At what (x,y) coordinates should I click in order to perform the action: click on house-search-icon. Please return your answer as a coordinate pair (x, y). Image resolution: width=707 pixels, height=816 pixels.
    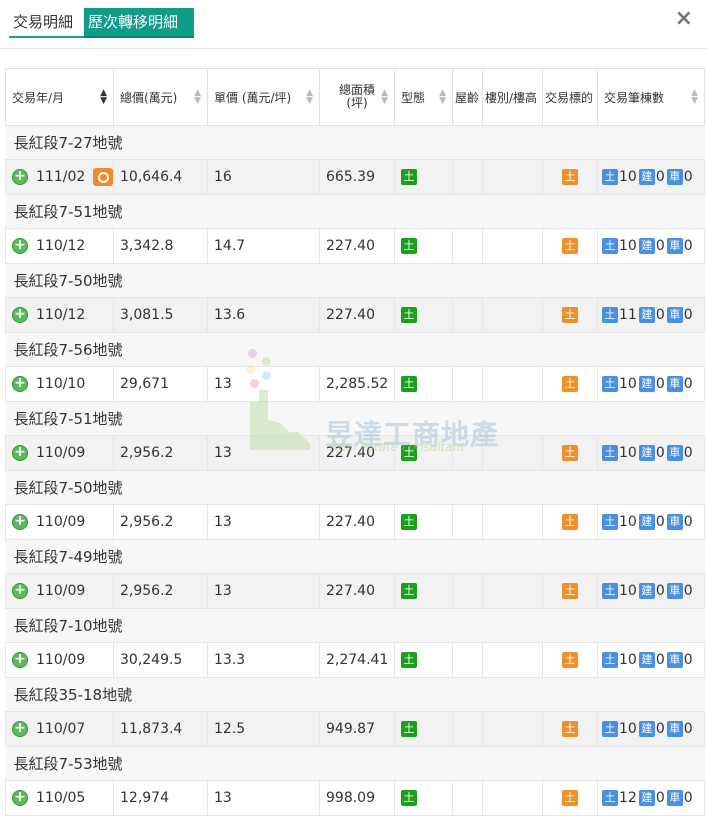
    Looking at the image, I should click on (103, 177).